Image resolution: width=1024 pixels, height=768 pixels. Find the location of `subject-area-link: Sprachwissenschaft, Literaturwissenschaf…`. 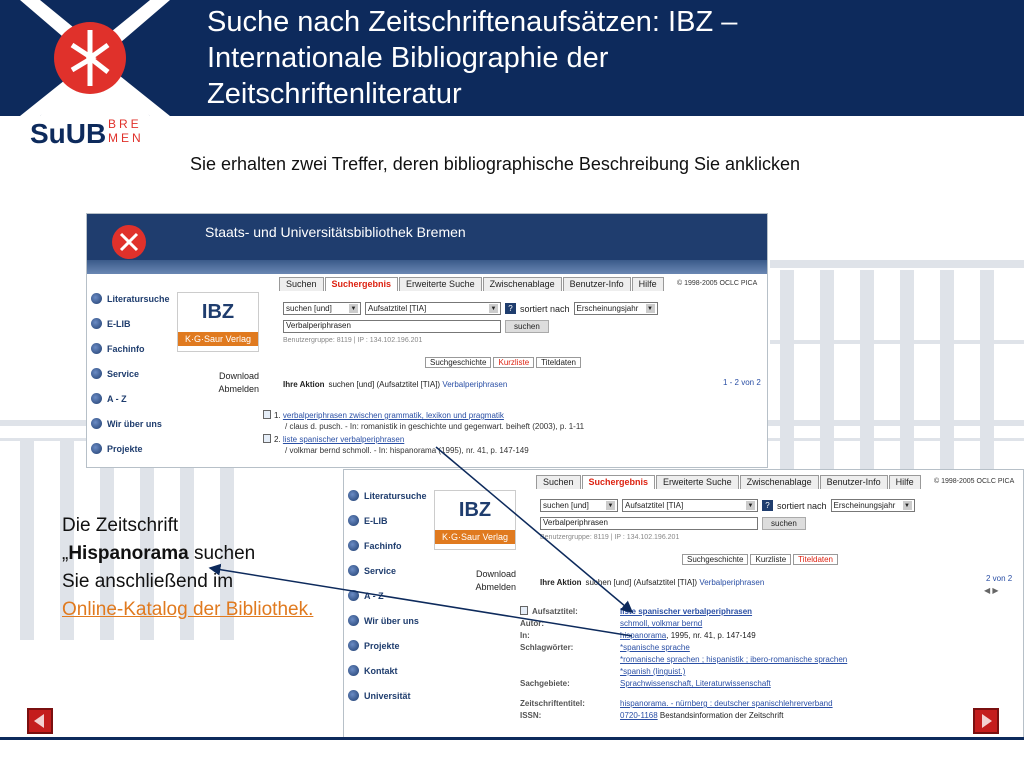

subject-area-link: Sprachwissenschaft, Literaturwissenschaf… is located at coordinates (695, 683).